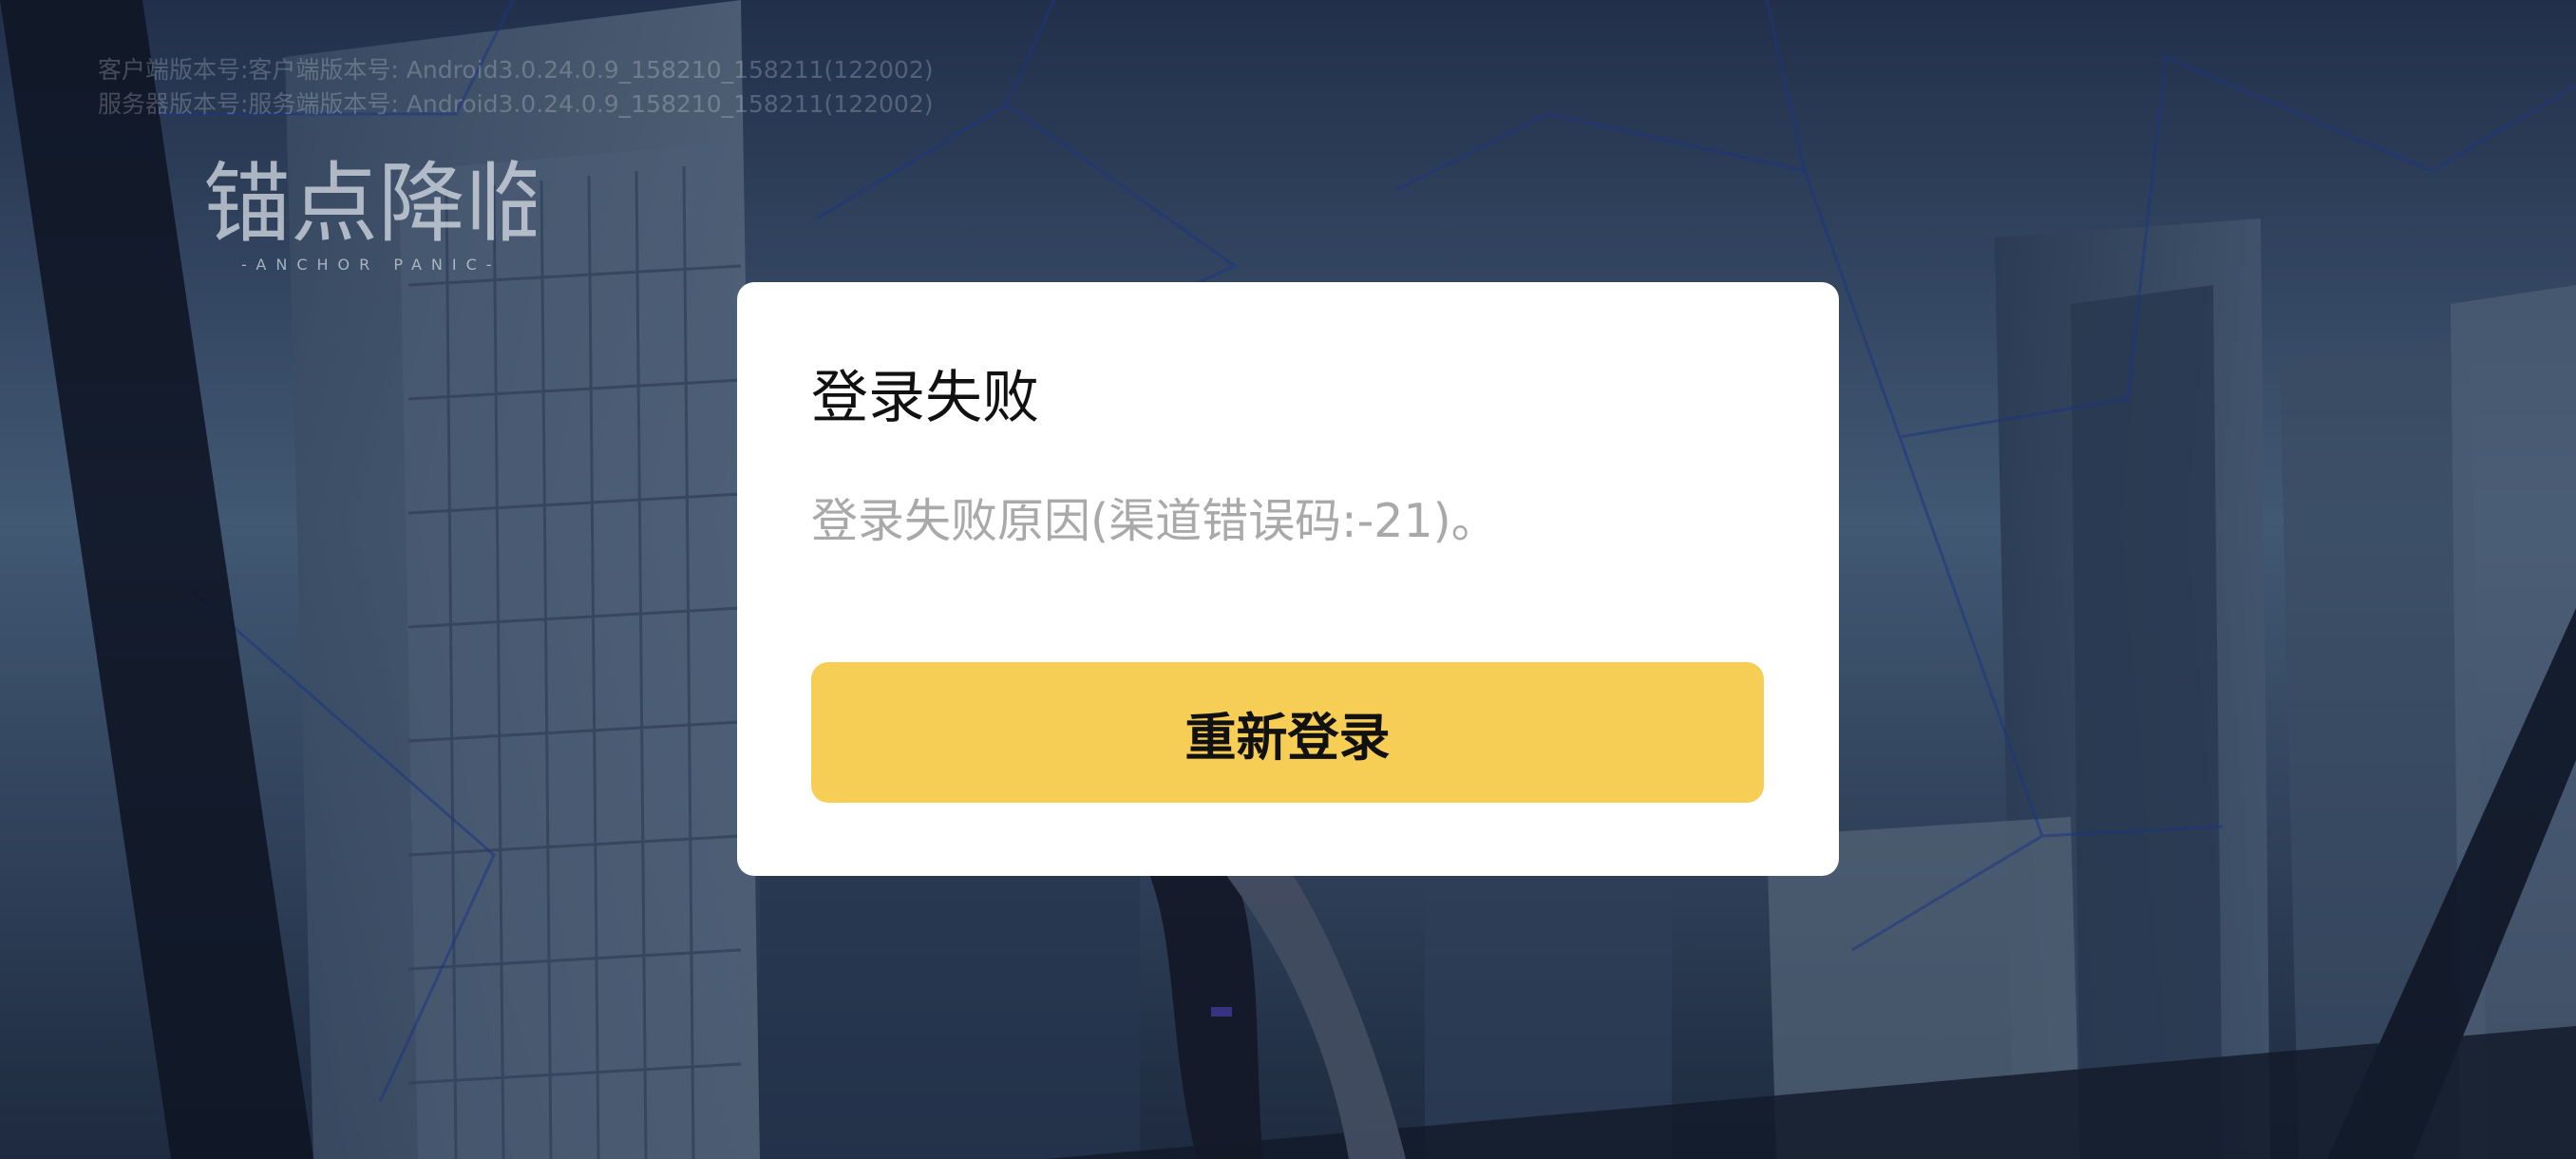 This screenshot has width=2576, height=1159. I want to click on logo-title: 锚点降临, so click(369, 204).